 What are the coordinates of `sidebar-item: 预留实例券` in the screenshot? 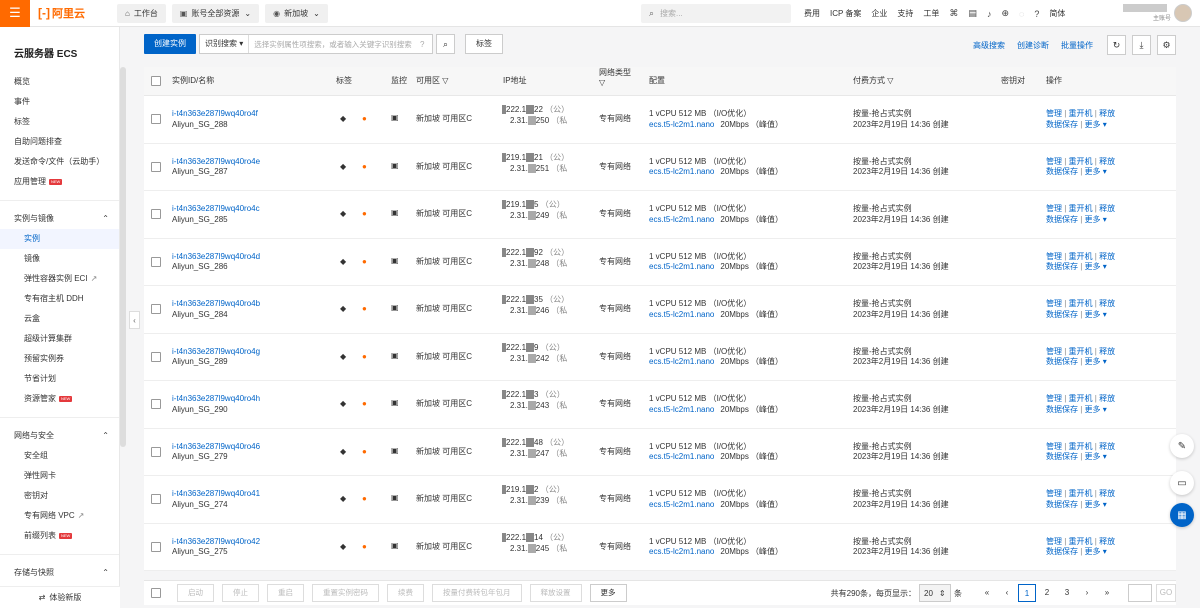 It's located at (59, 359).